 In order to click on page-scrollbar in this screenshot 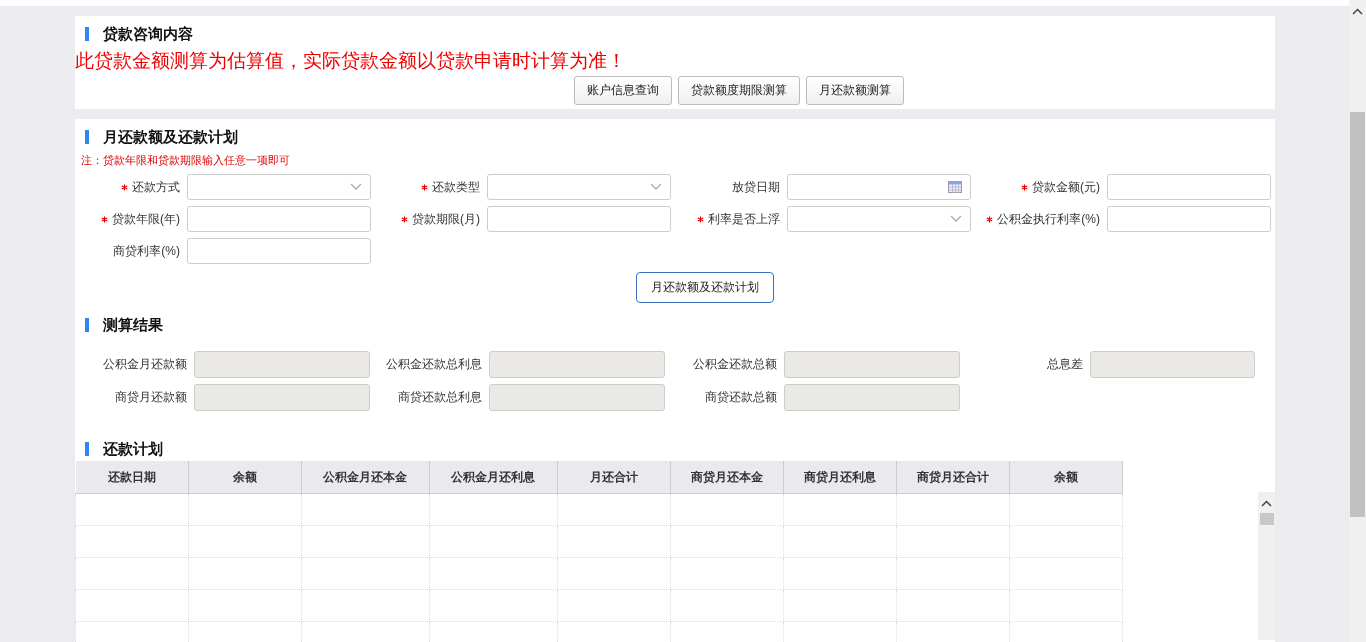, I will do `click(1357, 321)`.